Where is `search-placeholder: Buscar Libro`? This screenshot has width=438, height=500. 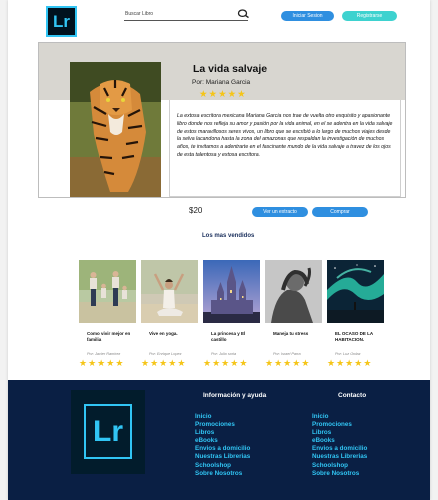
search-placeholder: Buscar Libro is located at coordinates (139, 14).